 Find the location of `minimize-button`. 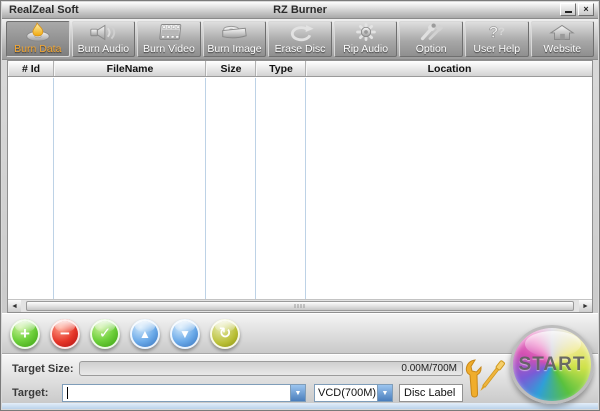

minimize-button is located at coordinates (568, 9).